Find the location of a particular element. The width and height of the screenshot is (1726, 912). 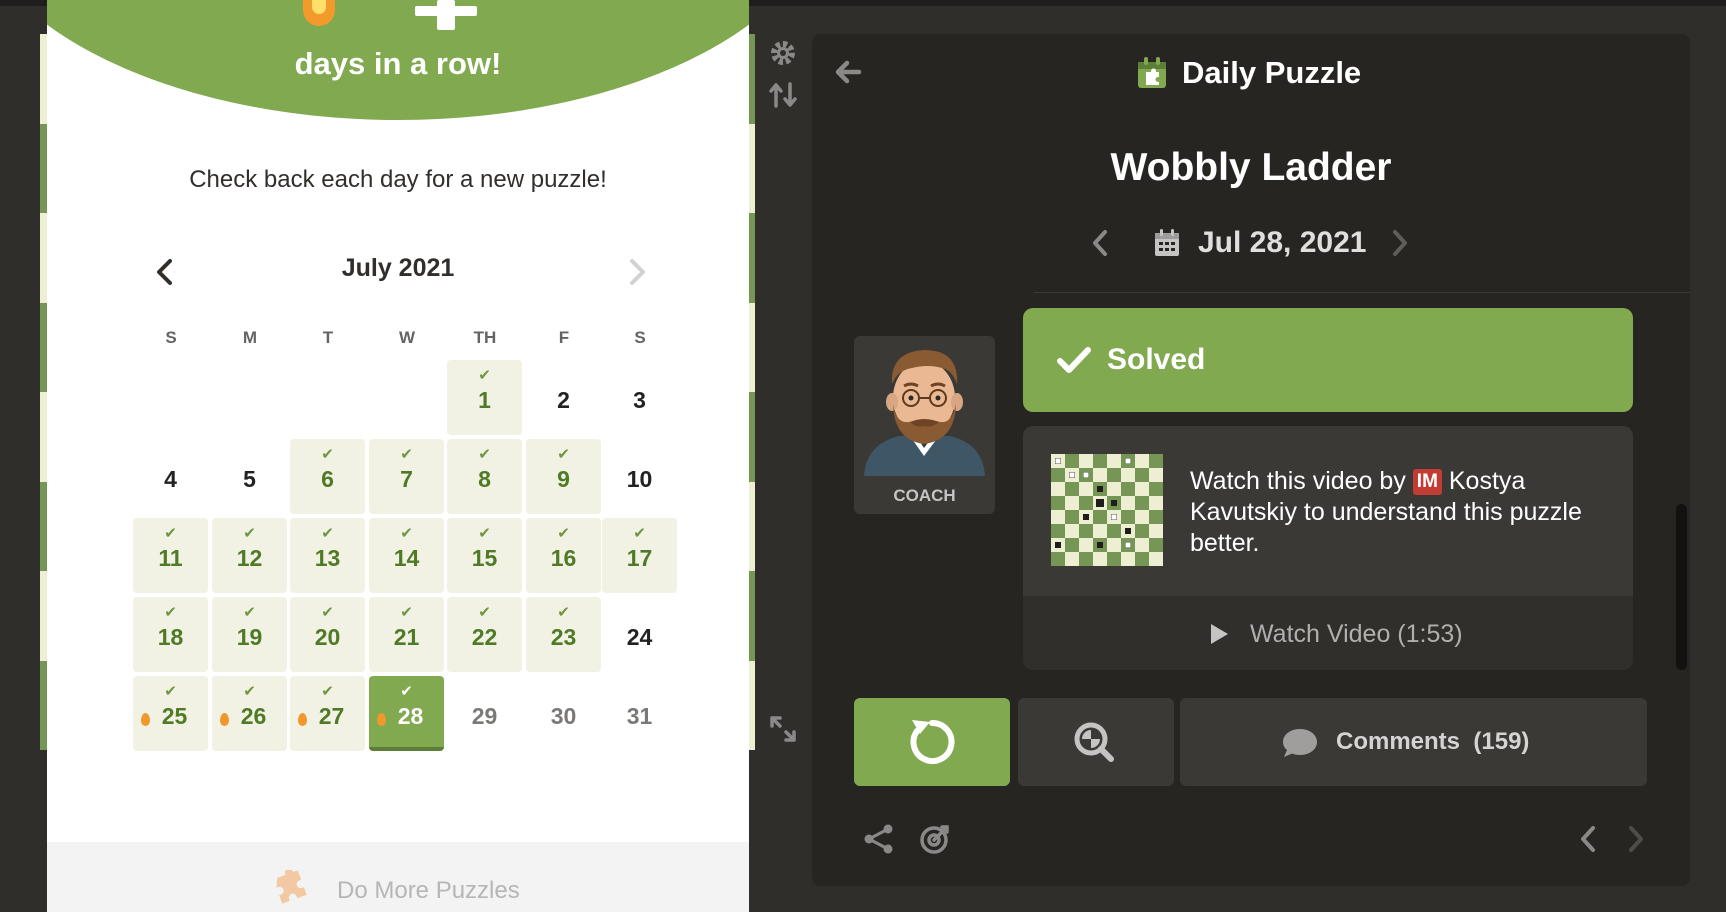

expand-icon is located at coordinates (783, 729).